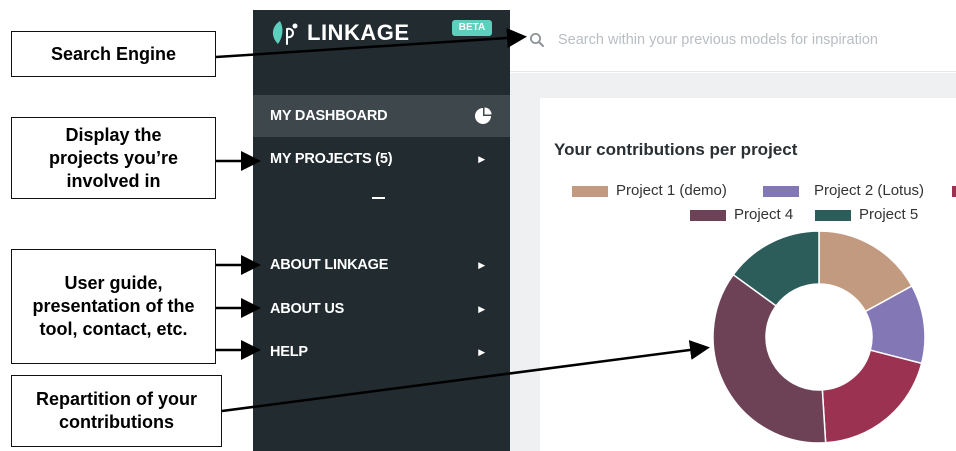  Describe the element at coordinates (371, 43) in the screenshot. I see `arrow-search` at that location.